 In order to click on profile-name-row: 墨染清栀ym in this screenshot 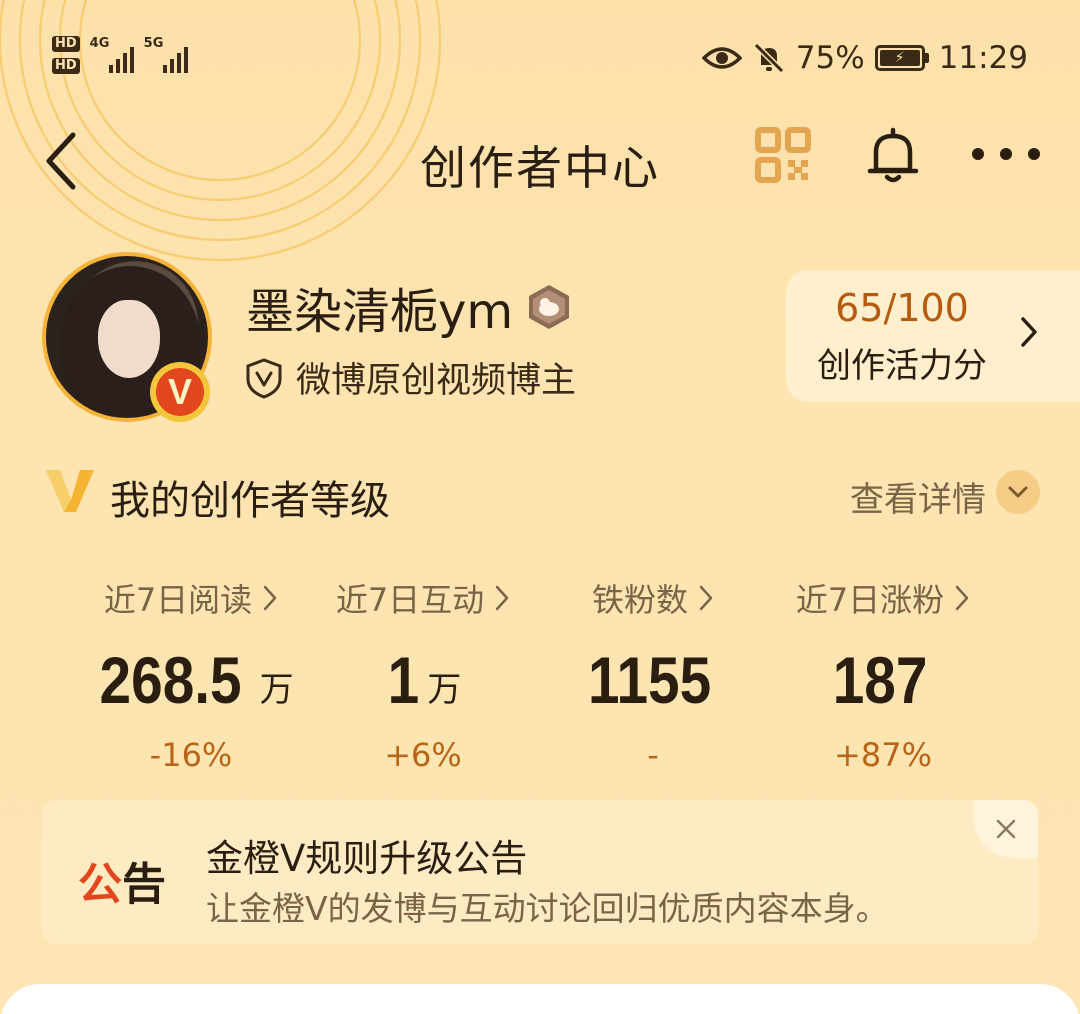, I will do `click(409, 307)`.